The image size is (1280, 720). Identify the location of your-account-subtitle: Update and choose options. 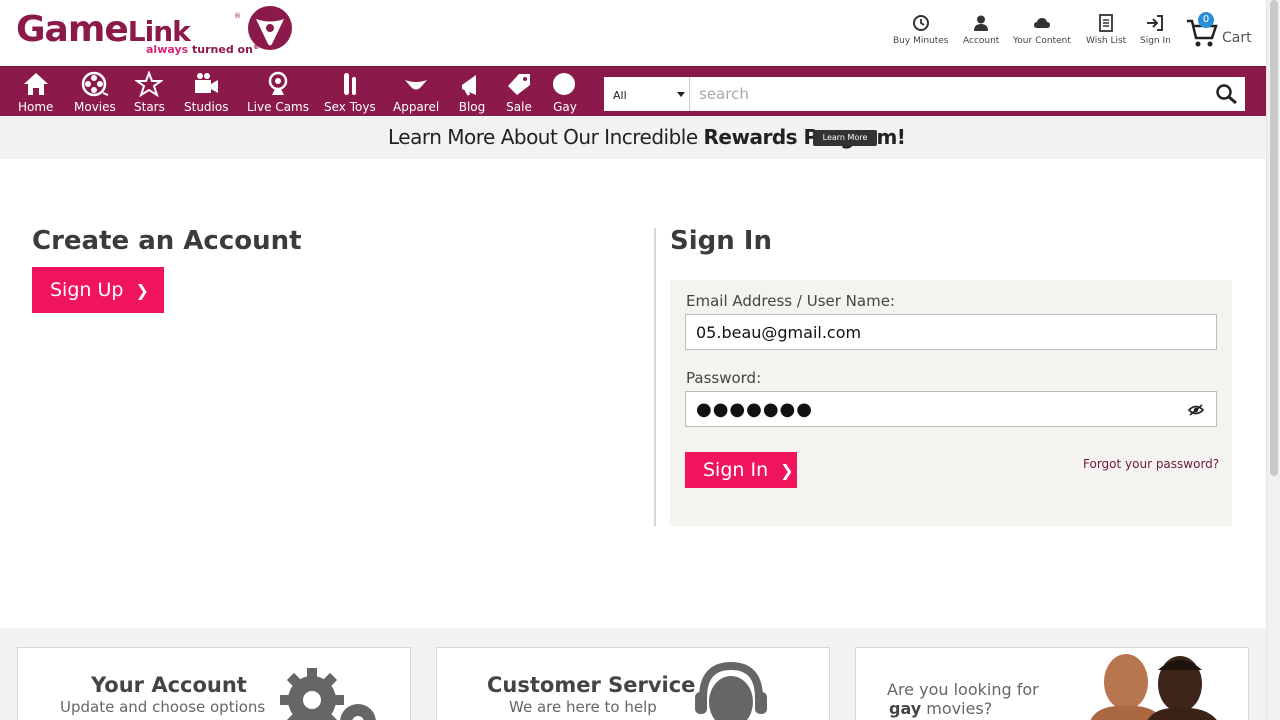
(163, 707).